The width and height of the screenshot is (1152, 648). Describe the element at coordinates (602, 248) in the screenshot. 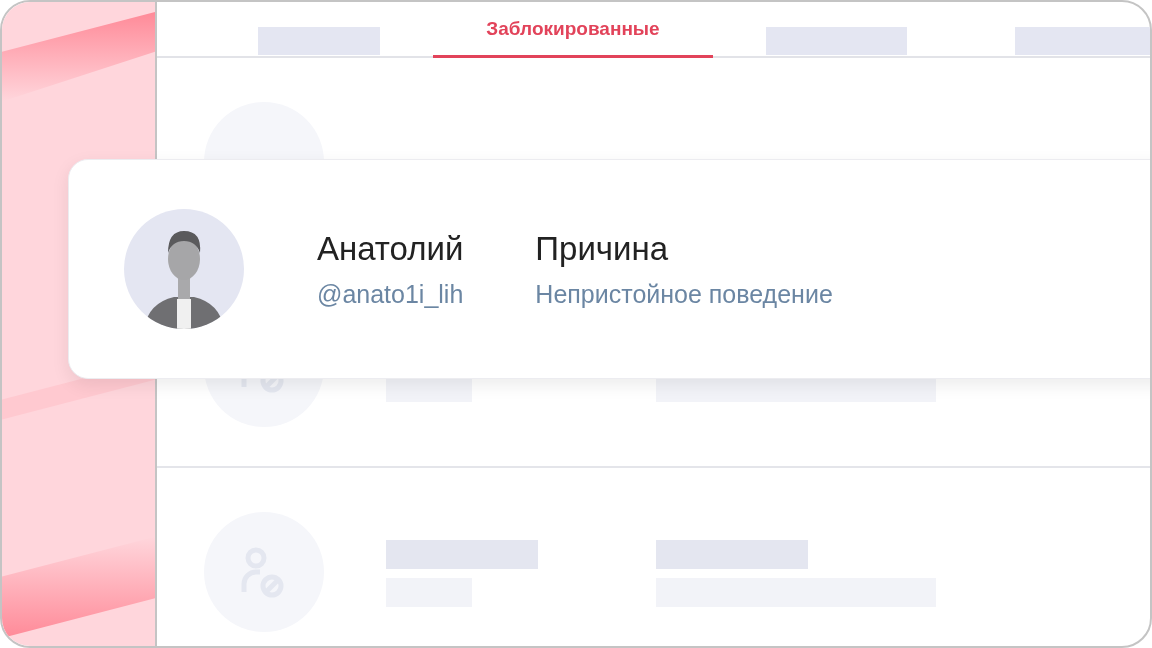

I see `reason-label: Причина` at that location.